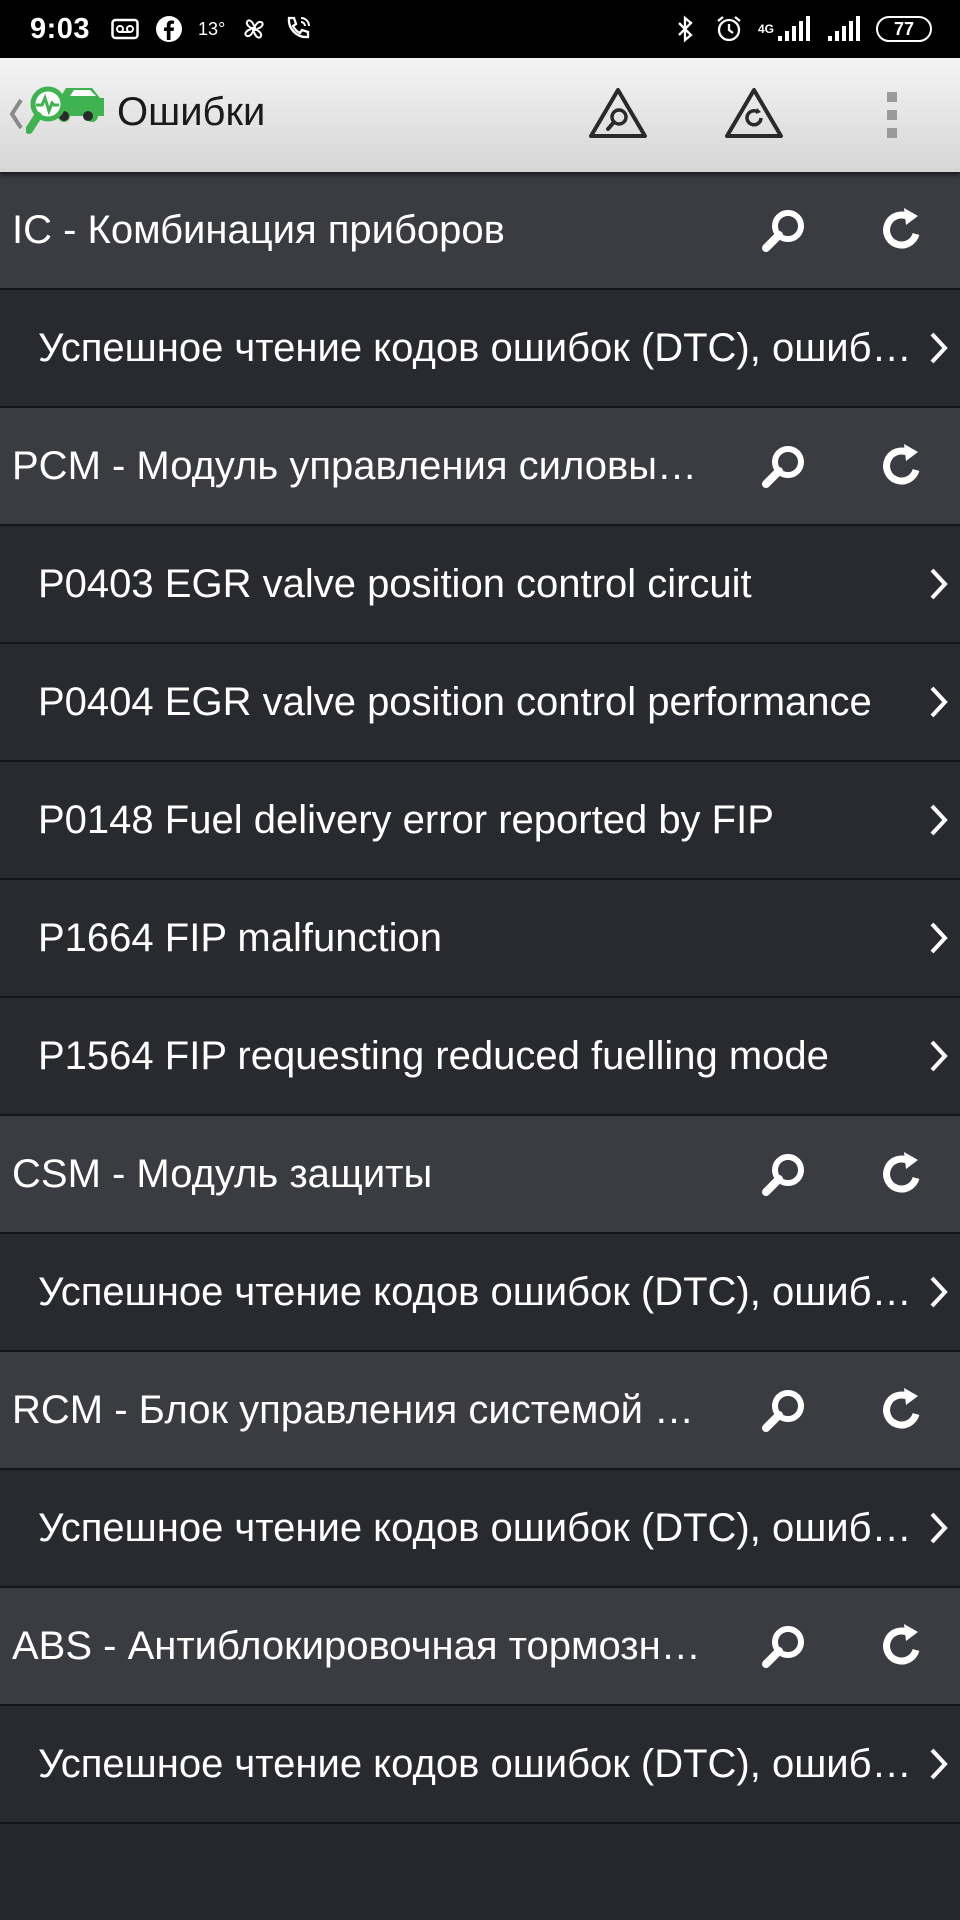  I want to click on error-item-text: P0403 EGR valve position control circuit, so click(395, 583).